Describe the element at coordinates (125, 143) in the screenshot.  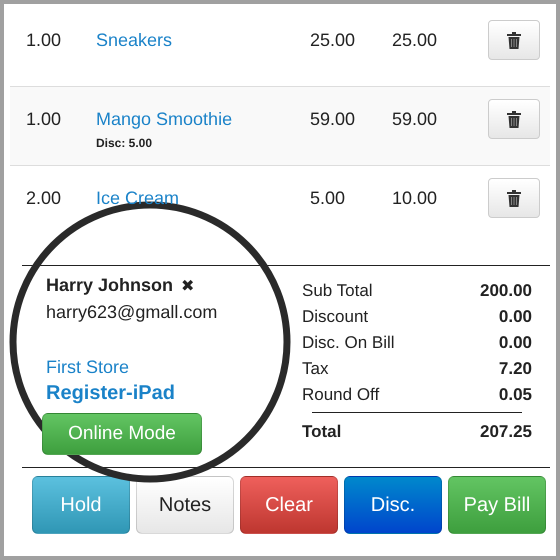
I see `item-discount: Disc: 5.00` at that location.